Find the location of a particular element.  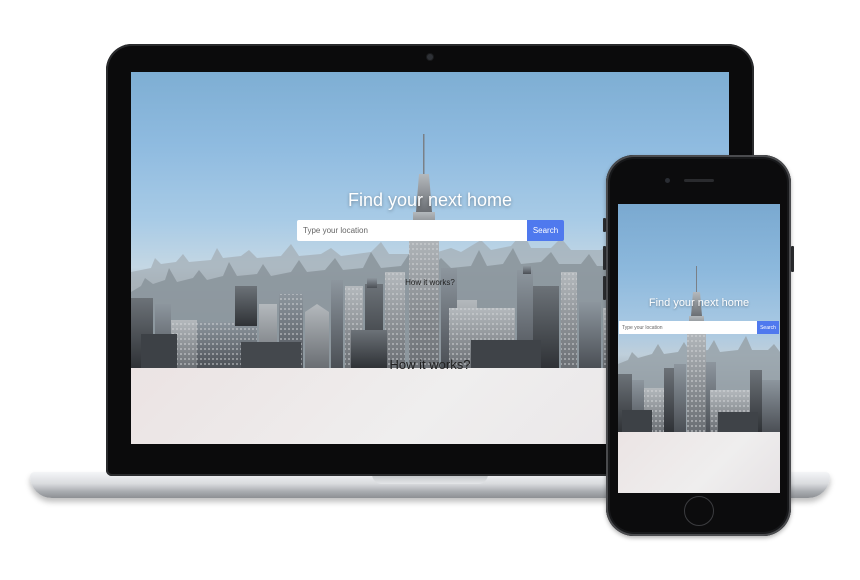

search-button: Search is located at coordinates (545, 230).